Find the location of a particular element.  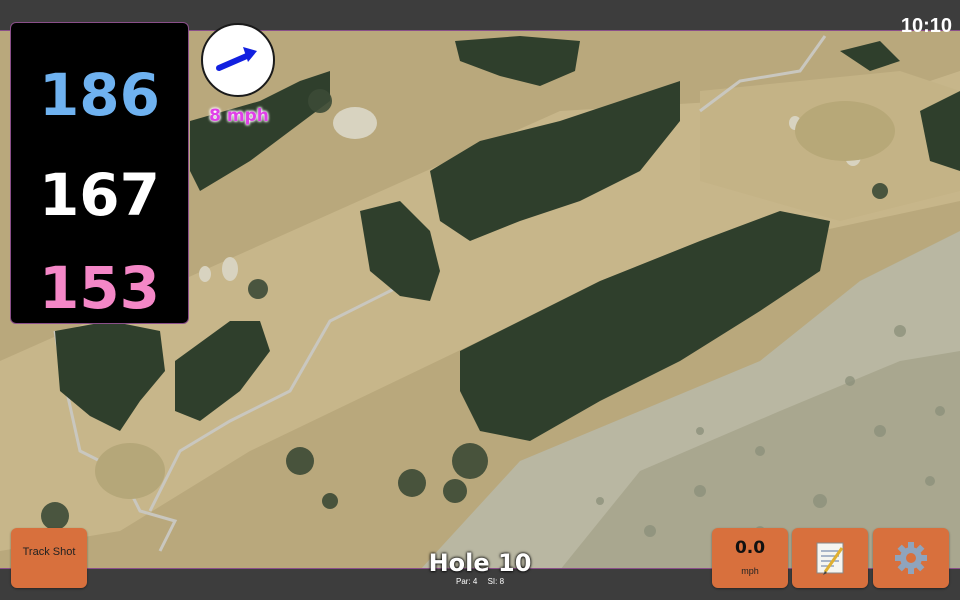

wind-indicator is located at coordinates (238, 60).